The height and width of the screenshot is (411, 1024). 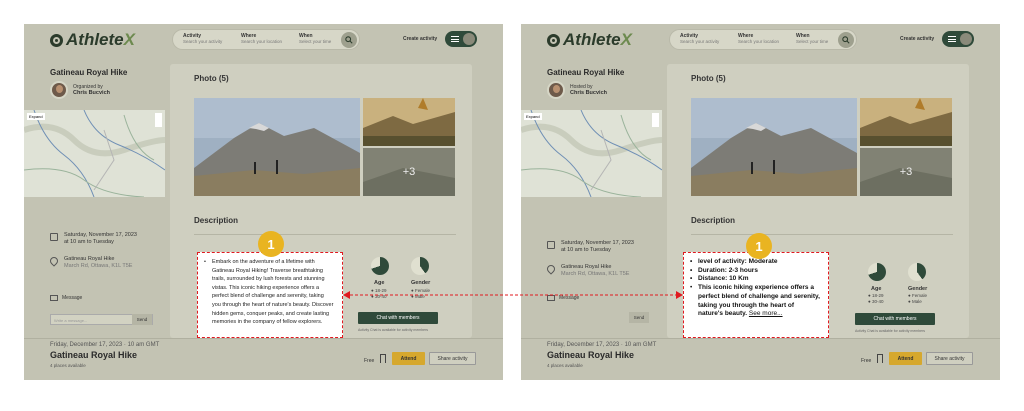 What do you see at coordinates (602, 345) in the screenshot?
I see `footer-date: Friday, December 17, 2023 · 10 am GMT` at bounding box center [602, 345].